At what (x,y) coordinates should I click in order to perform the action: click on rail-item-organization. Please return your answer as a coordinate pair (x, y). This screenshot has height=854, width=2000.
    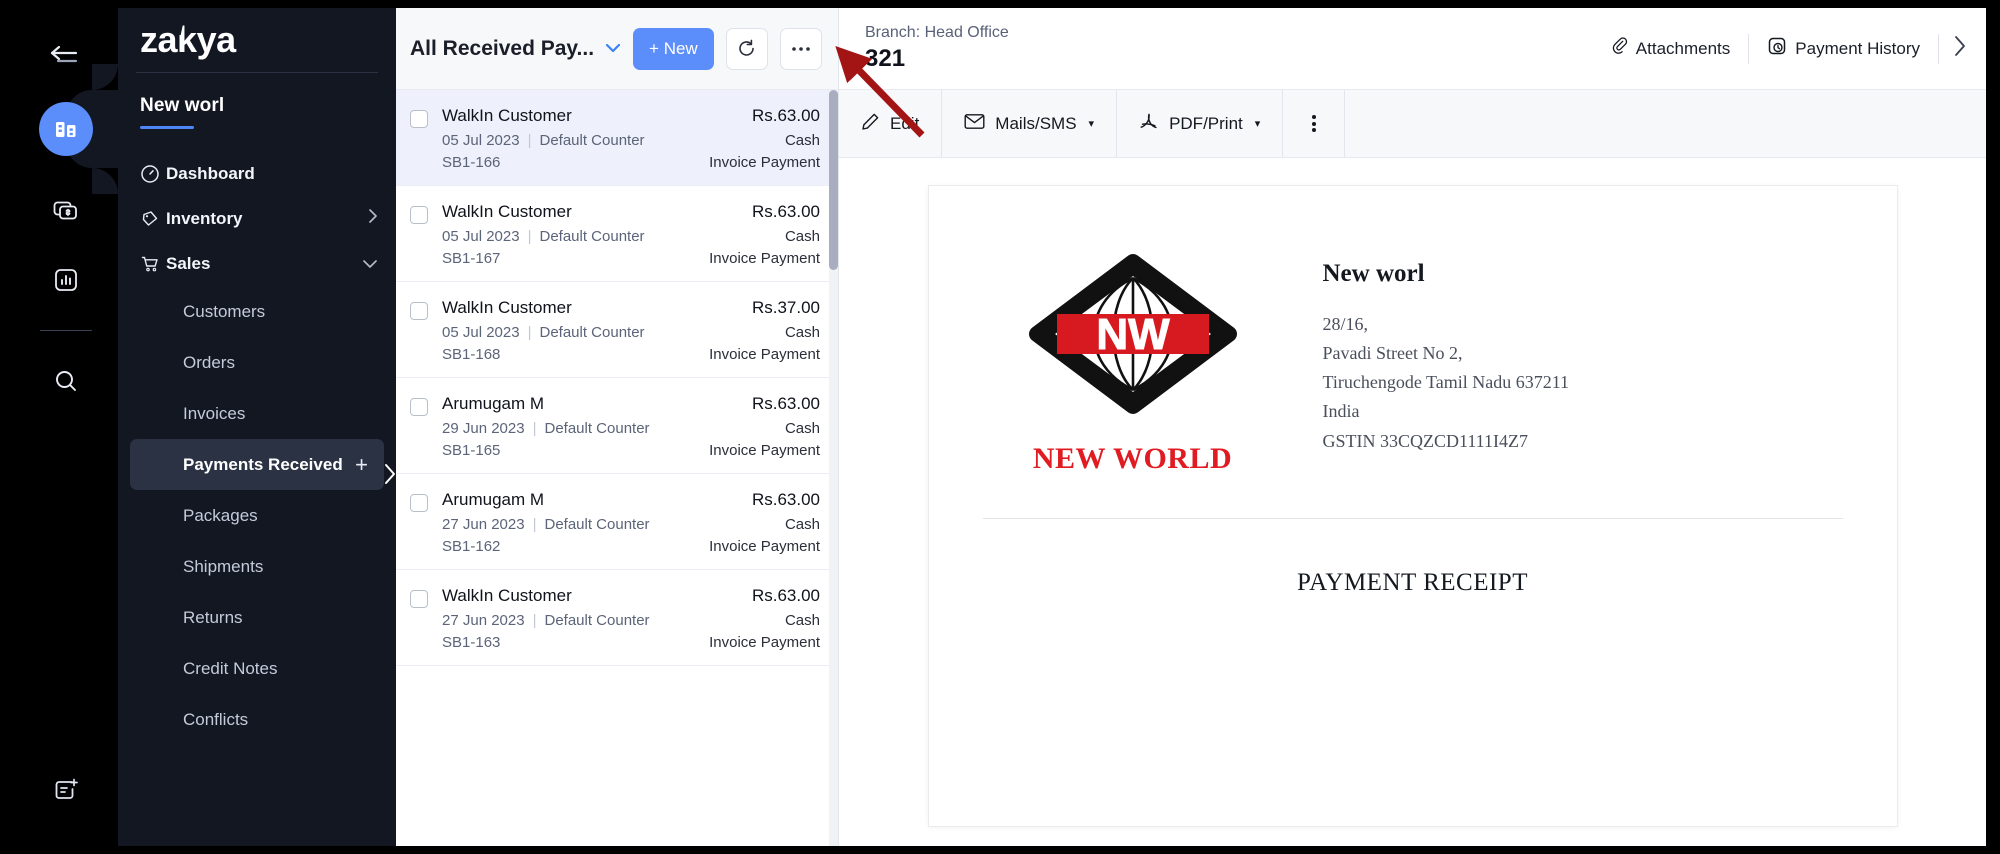
    Looking at the image, I should click on (66, 129).